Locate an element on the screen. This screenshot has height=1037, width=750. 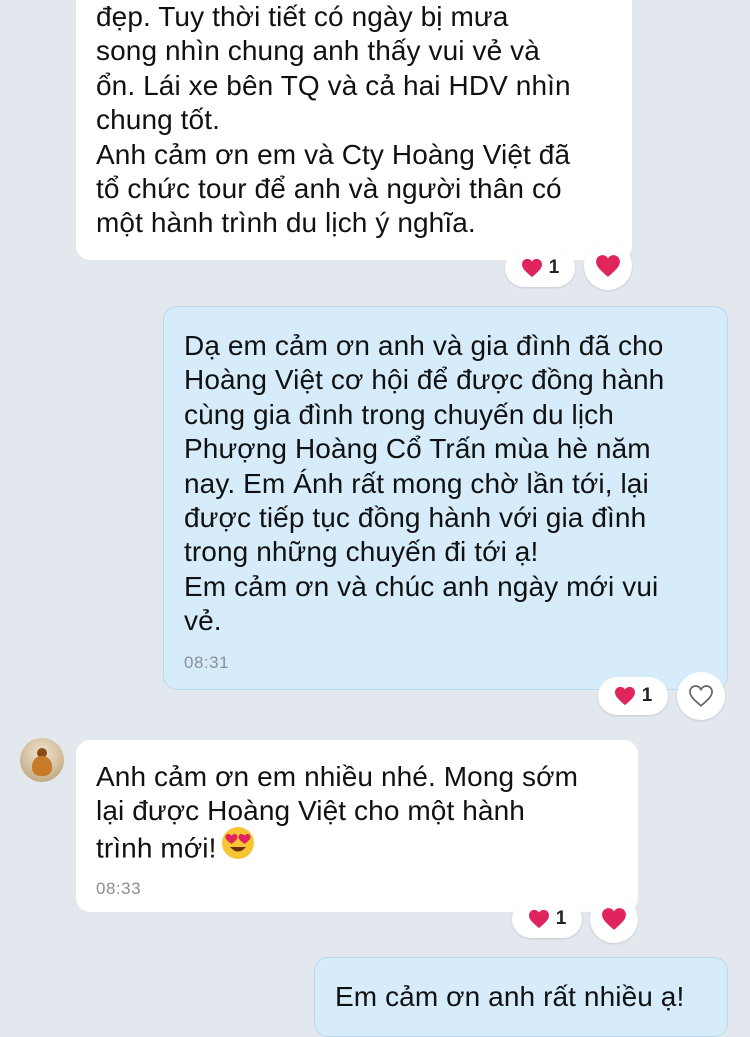
avatar-figure-shape is located at coordinates (42, 766).